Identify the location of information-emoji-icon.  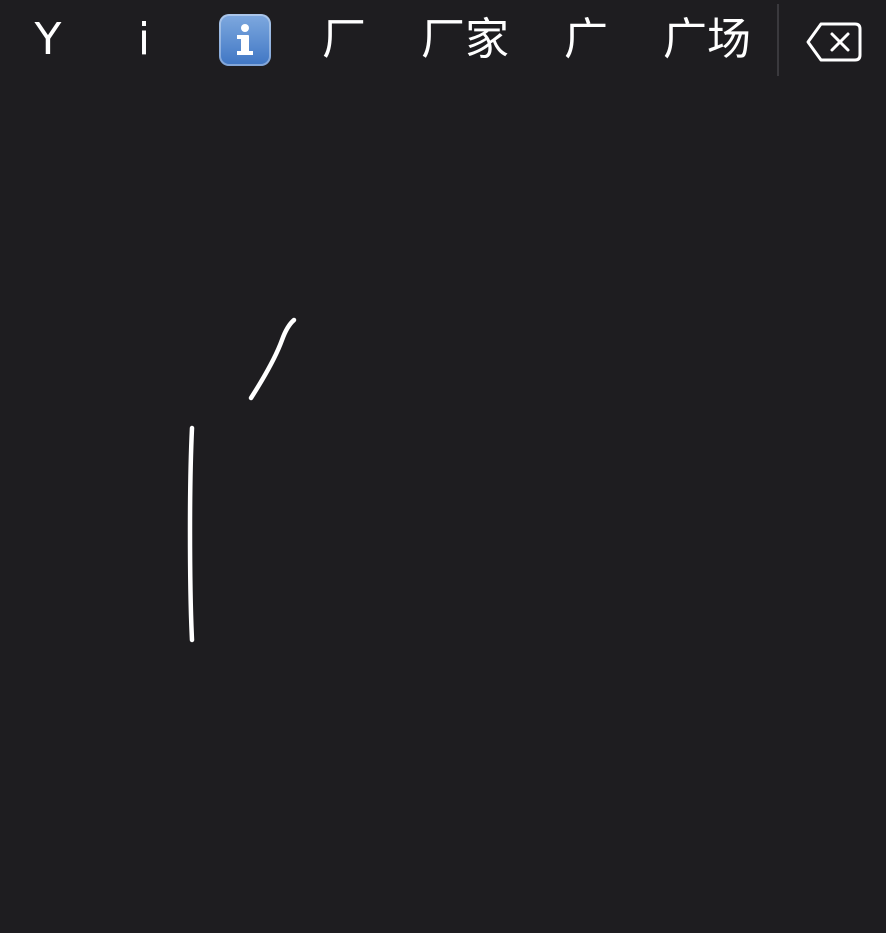
(245, 40).